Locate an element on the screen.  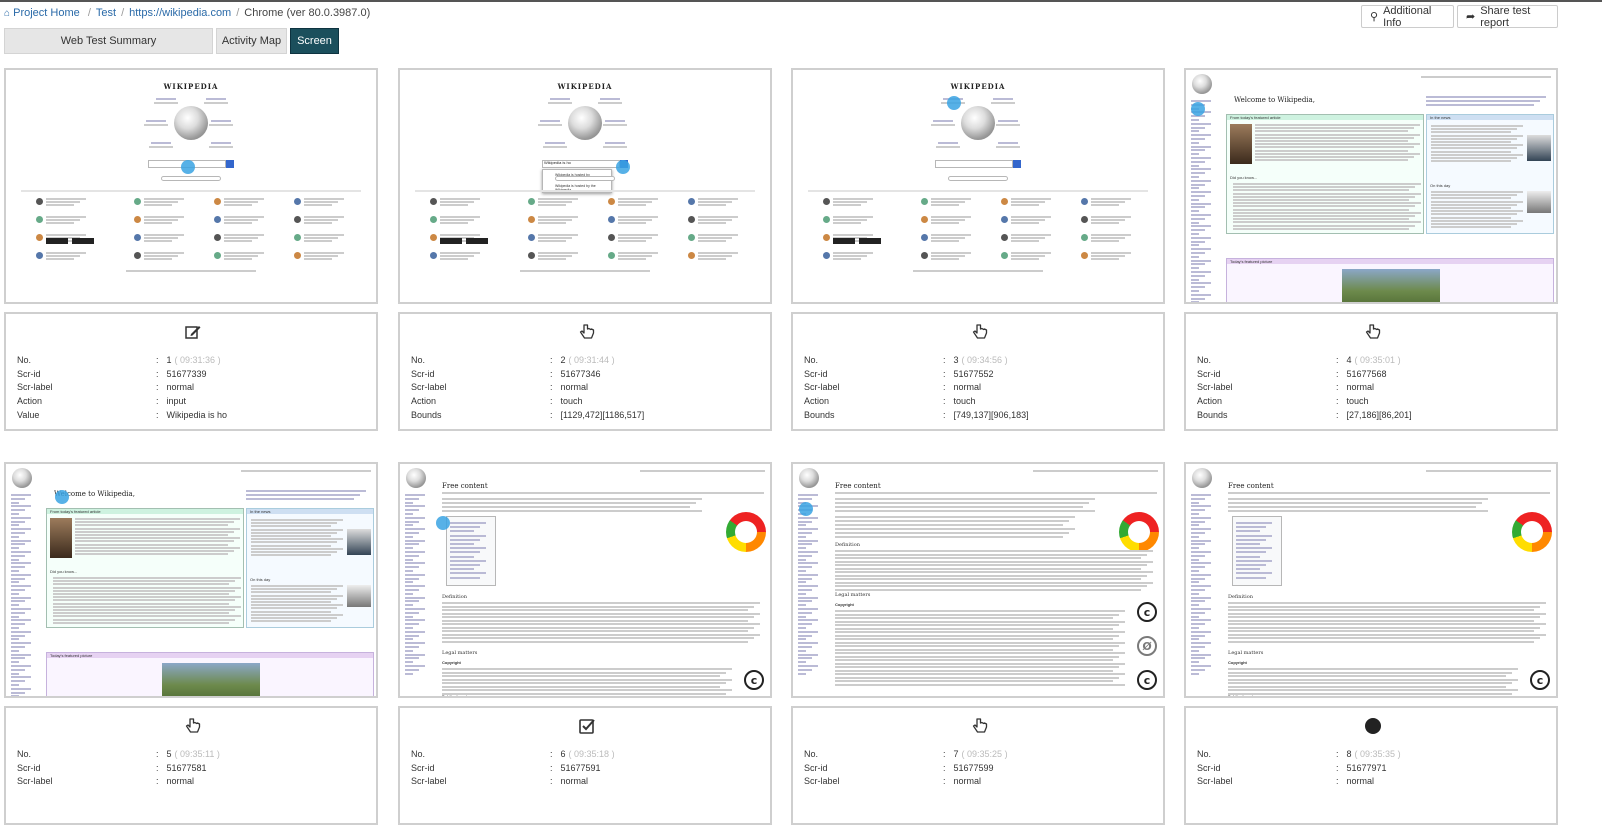
row-no: No.:1( 09:31:36 ) is located at coordinates (119, 361).